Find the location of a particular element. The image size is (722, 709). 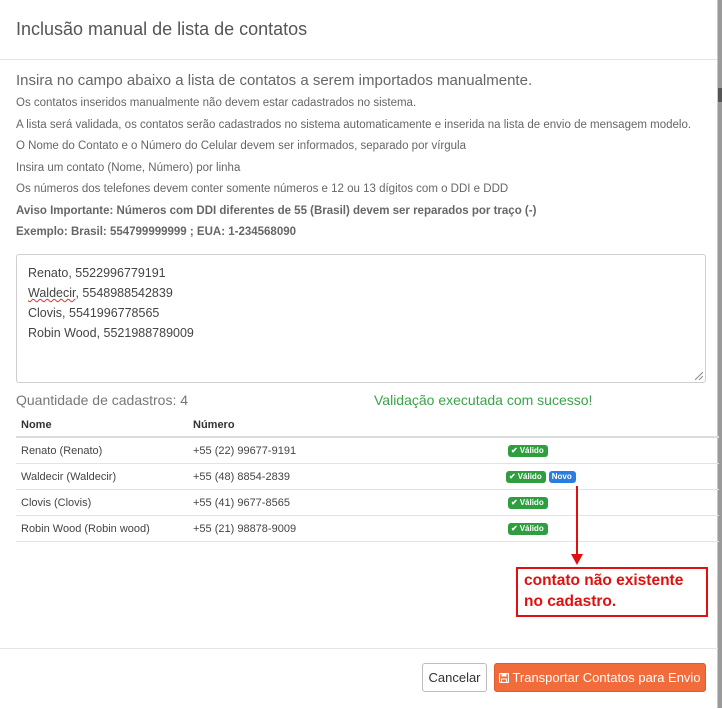

transport-contacts-label: Transportar Contatos para Envio is located at coordinates (606, 677).